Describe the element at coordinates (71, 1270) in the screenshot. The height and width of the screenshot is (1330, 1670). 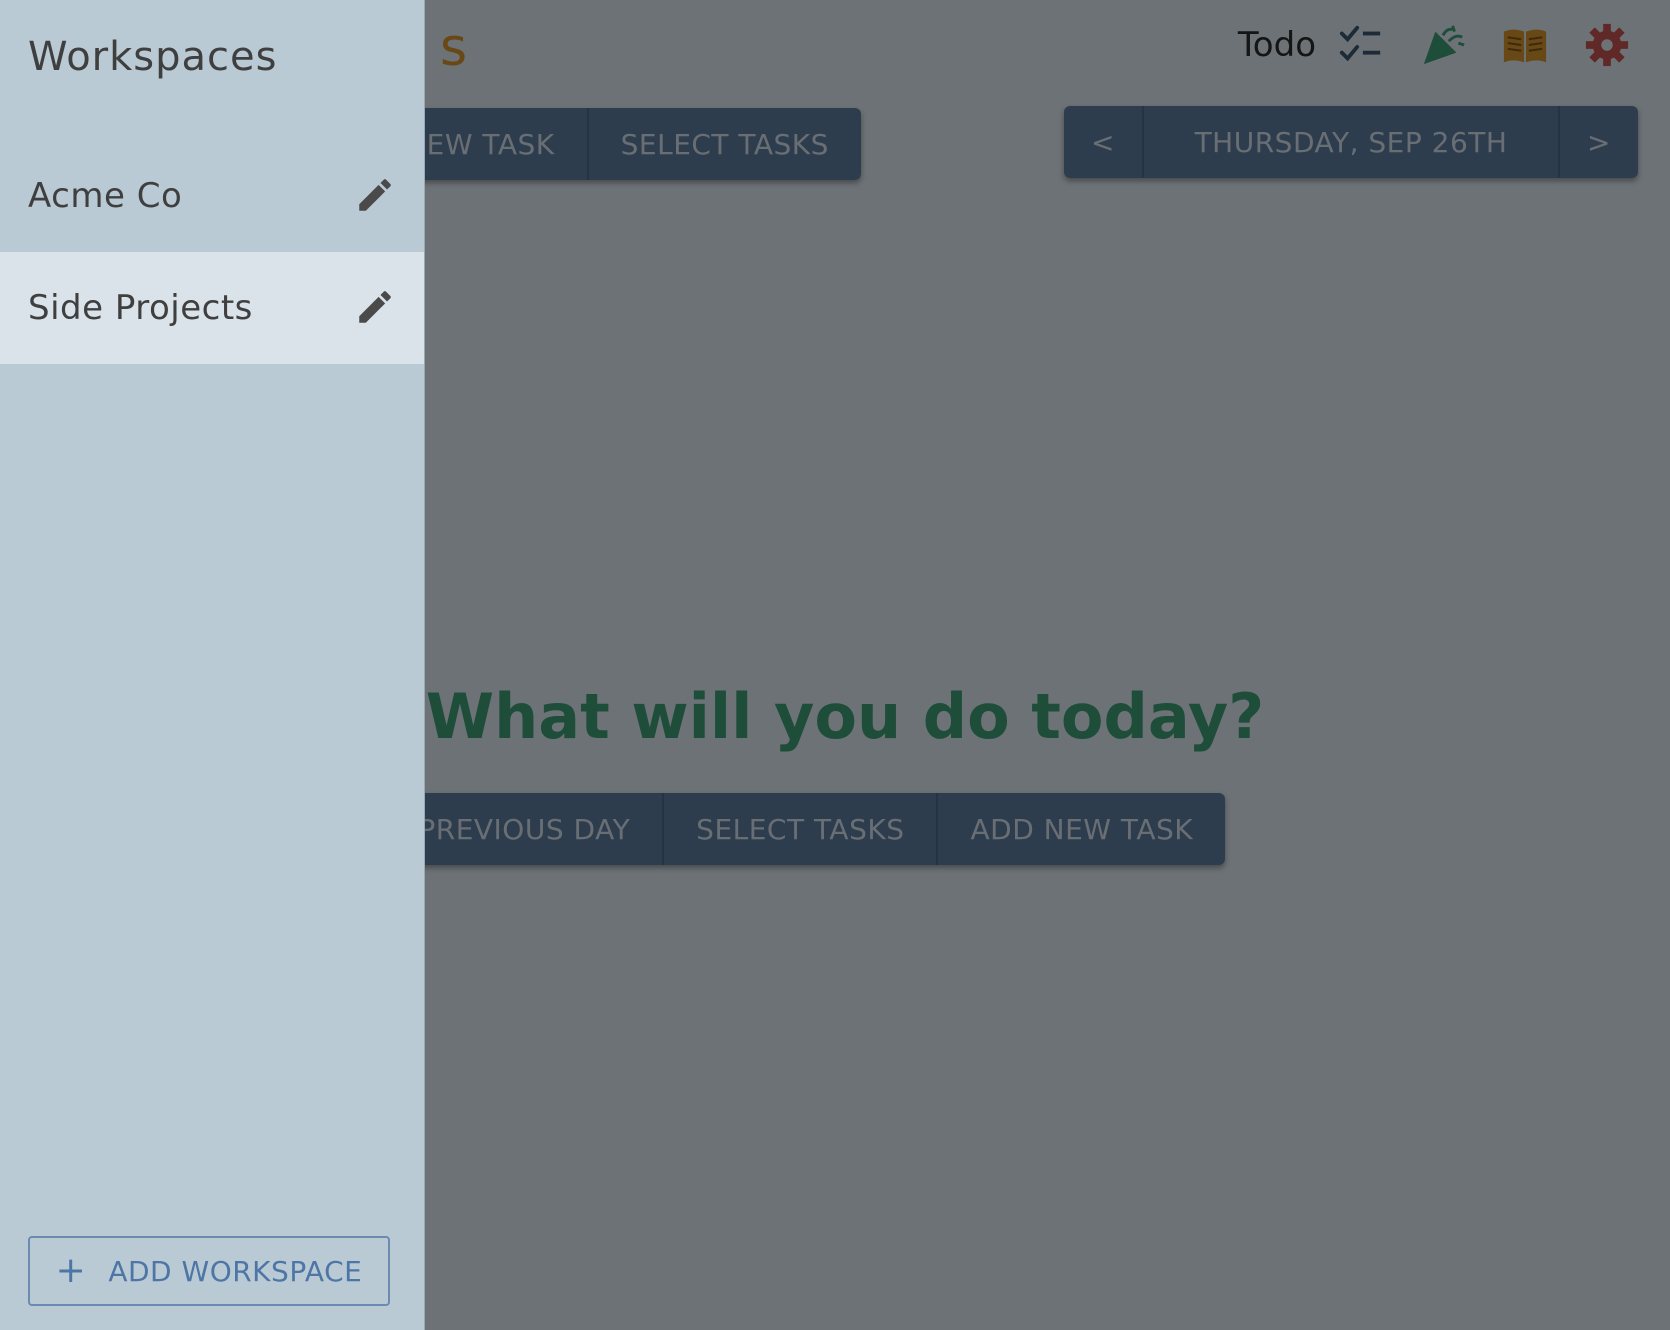
I see `plus-icon: +` at that location.